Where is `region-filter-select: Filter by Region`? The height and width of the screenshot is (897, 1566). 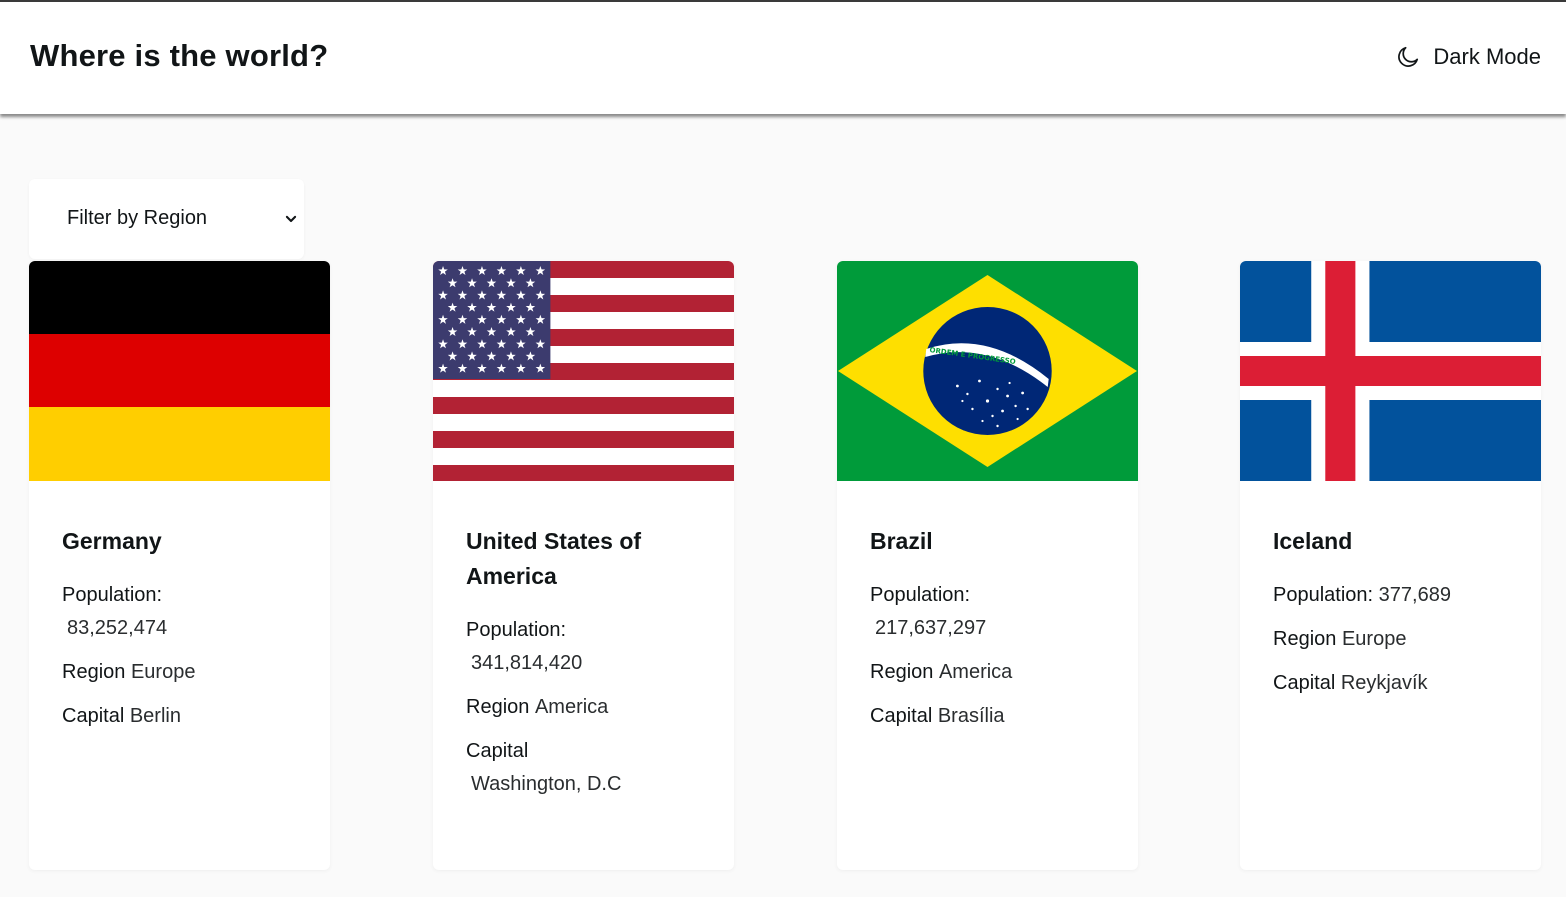
region-filter-select: Filter by Region is located at coordinates (166, 219).